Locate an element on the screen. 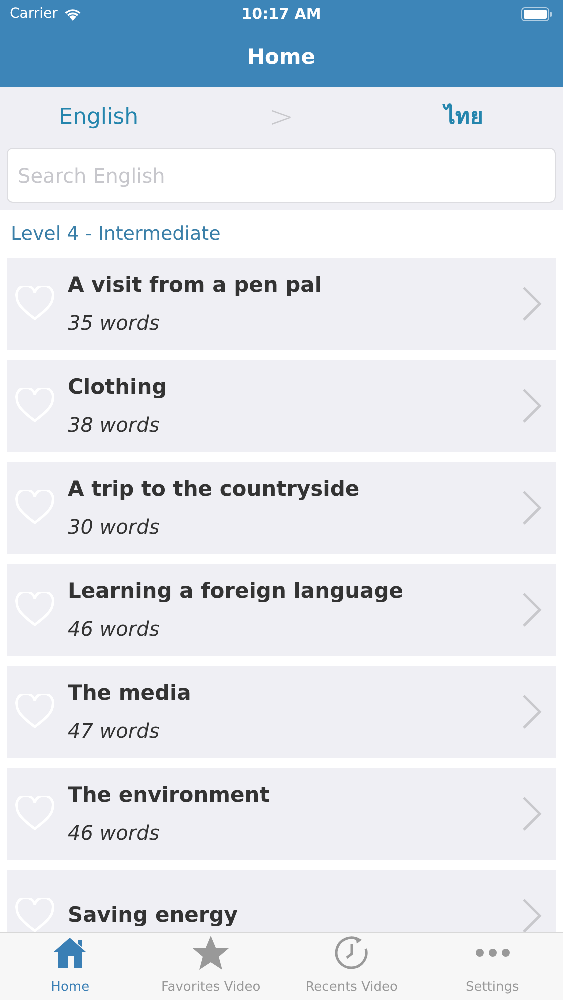 Image resolution: width=563 pixels, height=1000 pixels. lesson-title: A trip to the countryside is located at coordinates (214, 490).